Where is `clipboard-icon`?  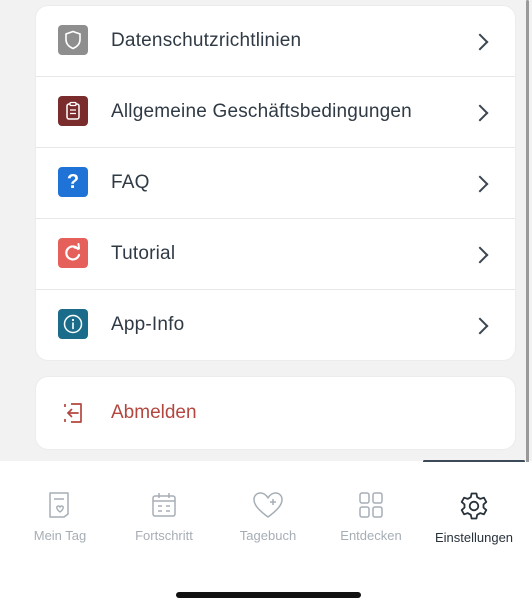
clipboard-icon is located at coordinates (73, 111).